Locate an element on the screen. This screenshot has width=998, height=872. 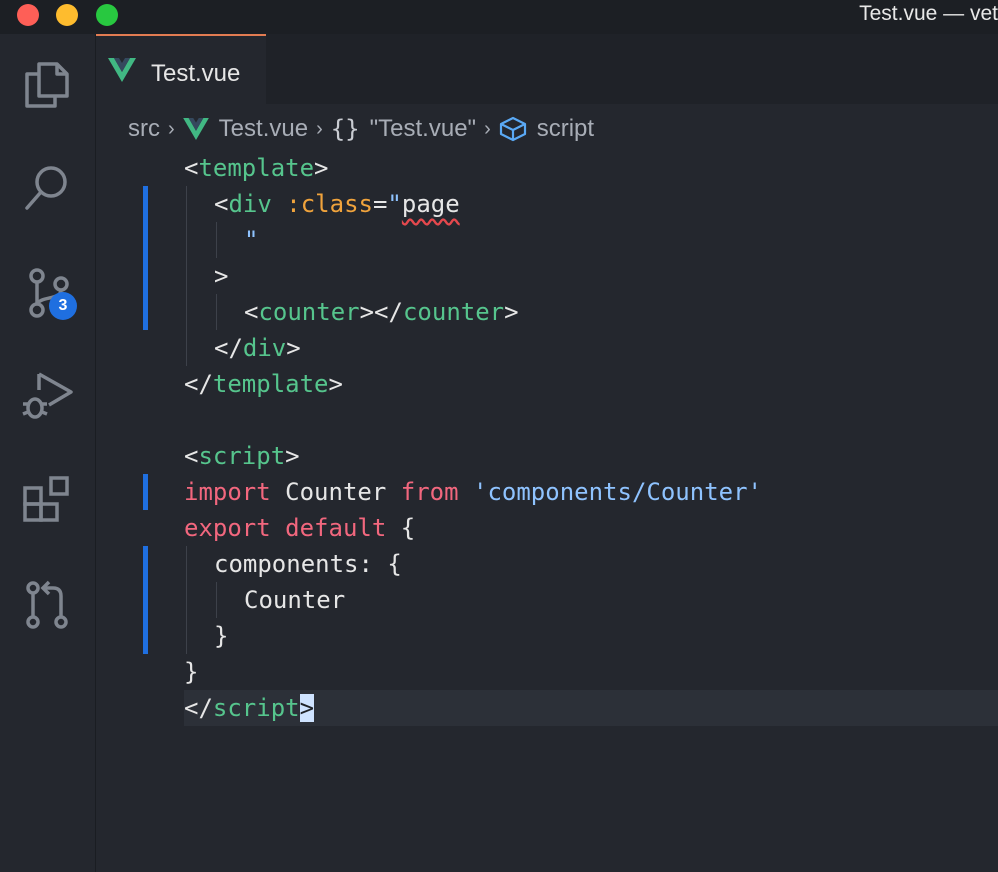
source-control-button: 3 is located at coordinates (48, 294).